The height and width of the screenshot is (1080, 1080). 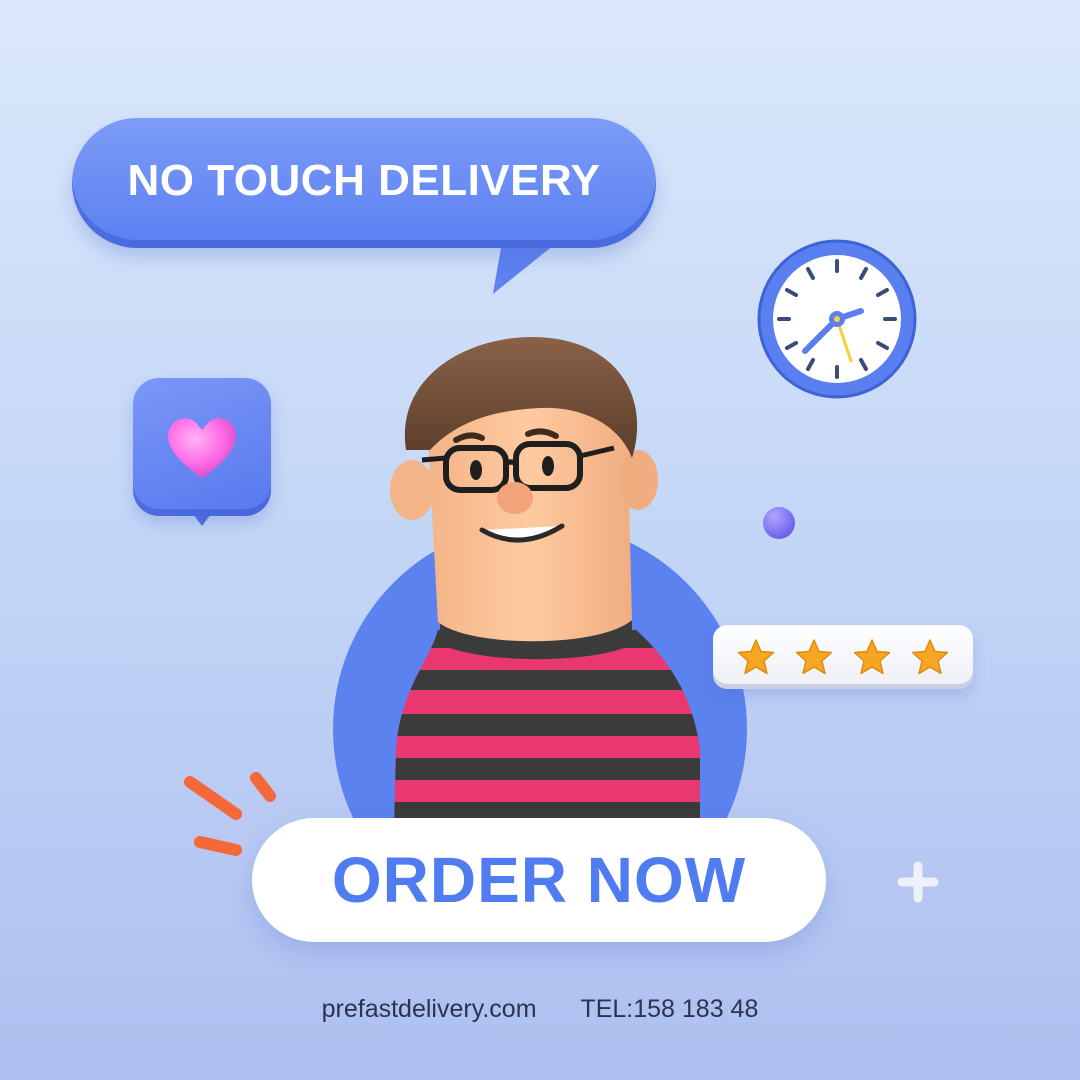 I want to click on clock-icon, so click(x=837, y=319).